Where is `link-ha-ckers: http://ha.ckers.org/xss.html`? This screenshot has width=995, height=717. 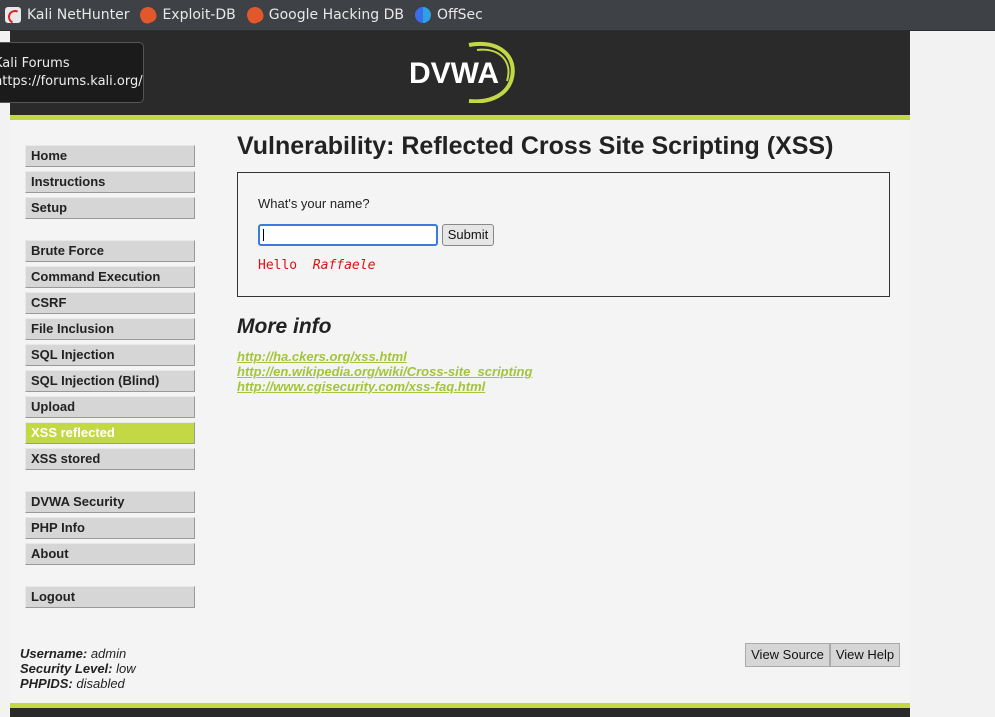 link-ha-ckers: http://ha.ckers.org/xss.html is located at coordinates (322, 356).